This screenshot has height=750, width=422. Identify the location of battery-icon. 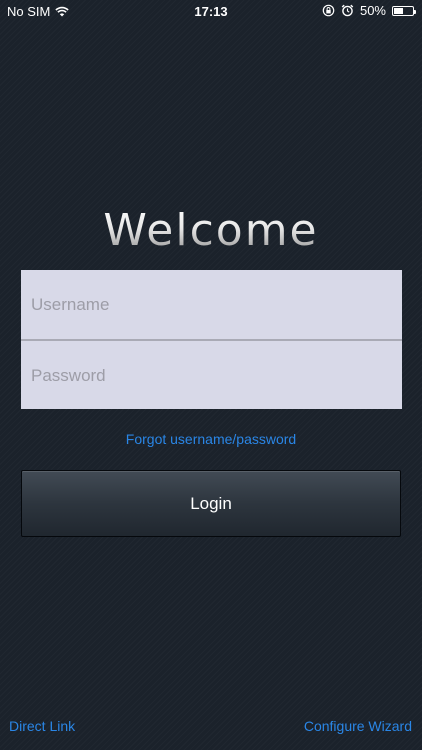
(404, 10).